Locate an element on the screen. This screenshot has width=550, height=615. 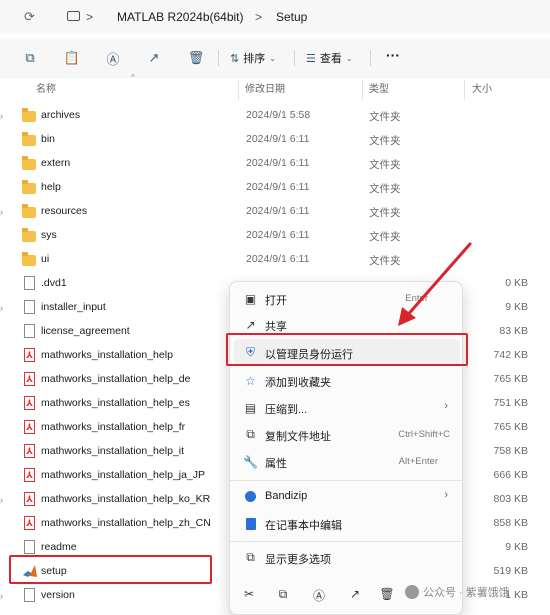
wechat-logo-icon is located at coordinates (412, 592).